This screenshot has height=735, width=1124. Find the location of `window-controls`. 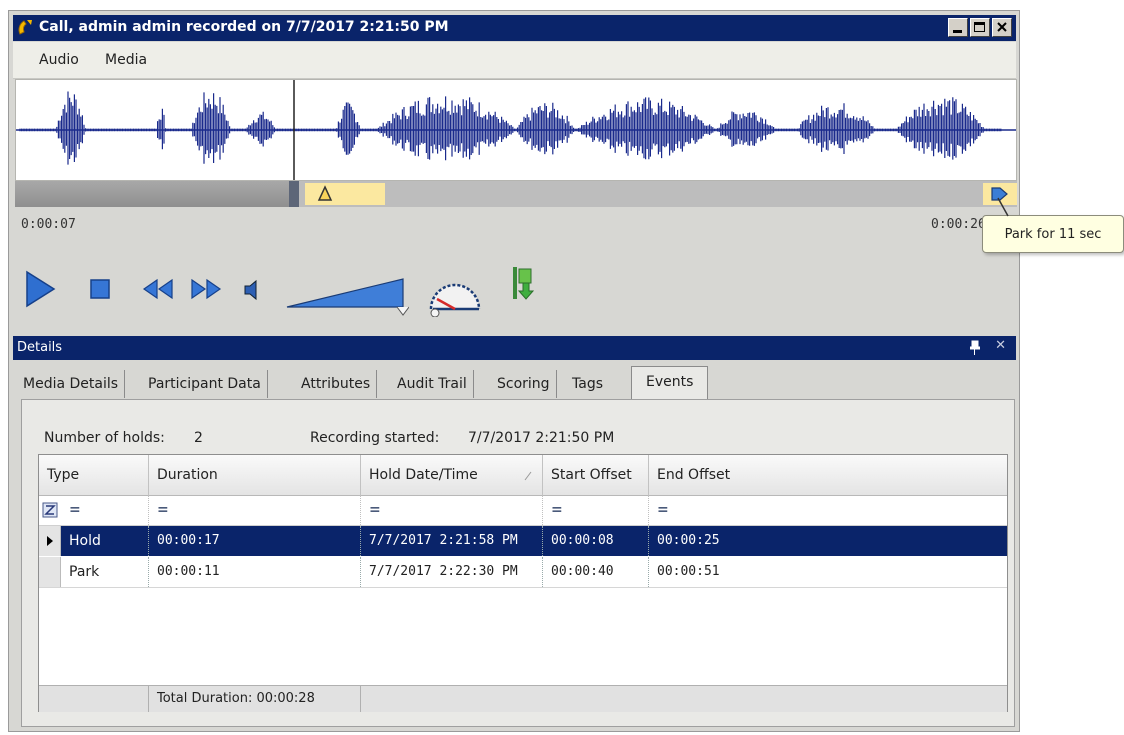

window-controls is located at coordinates (980, 27).